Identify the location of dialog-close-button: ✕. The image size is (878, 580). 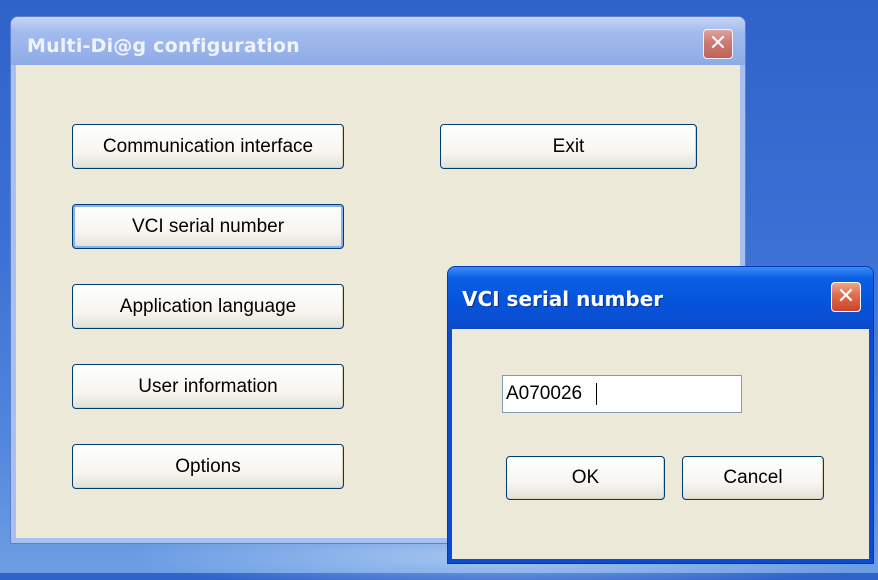
(846, 297).